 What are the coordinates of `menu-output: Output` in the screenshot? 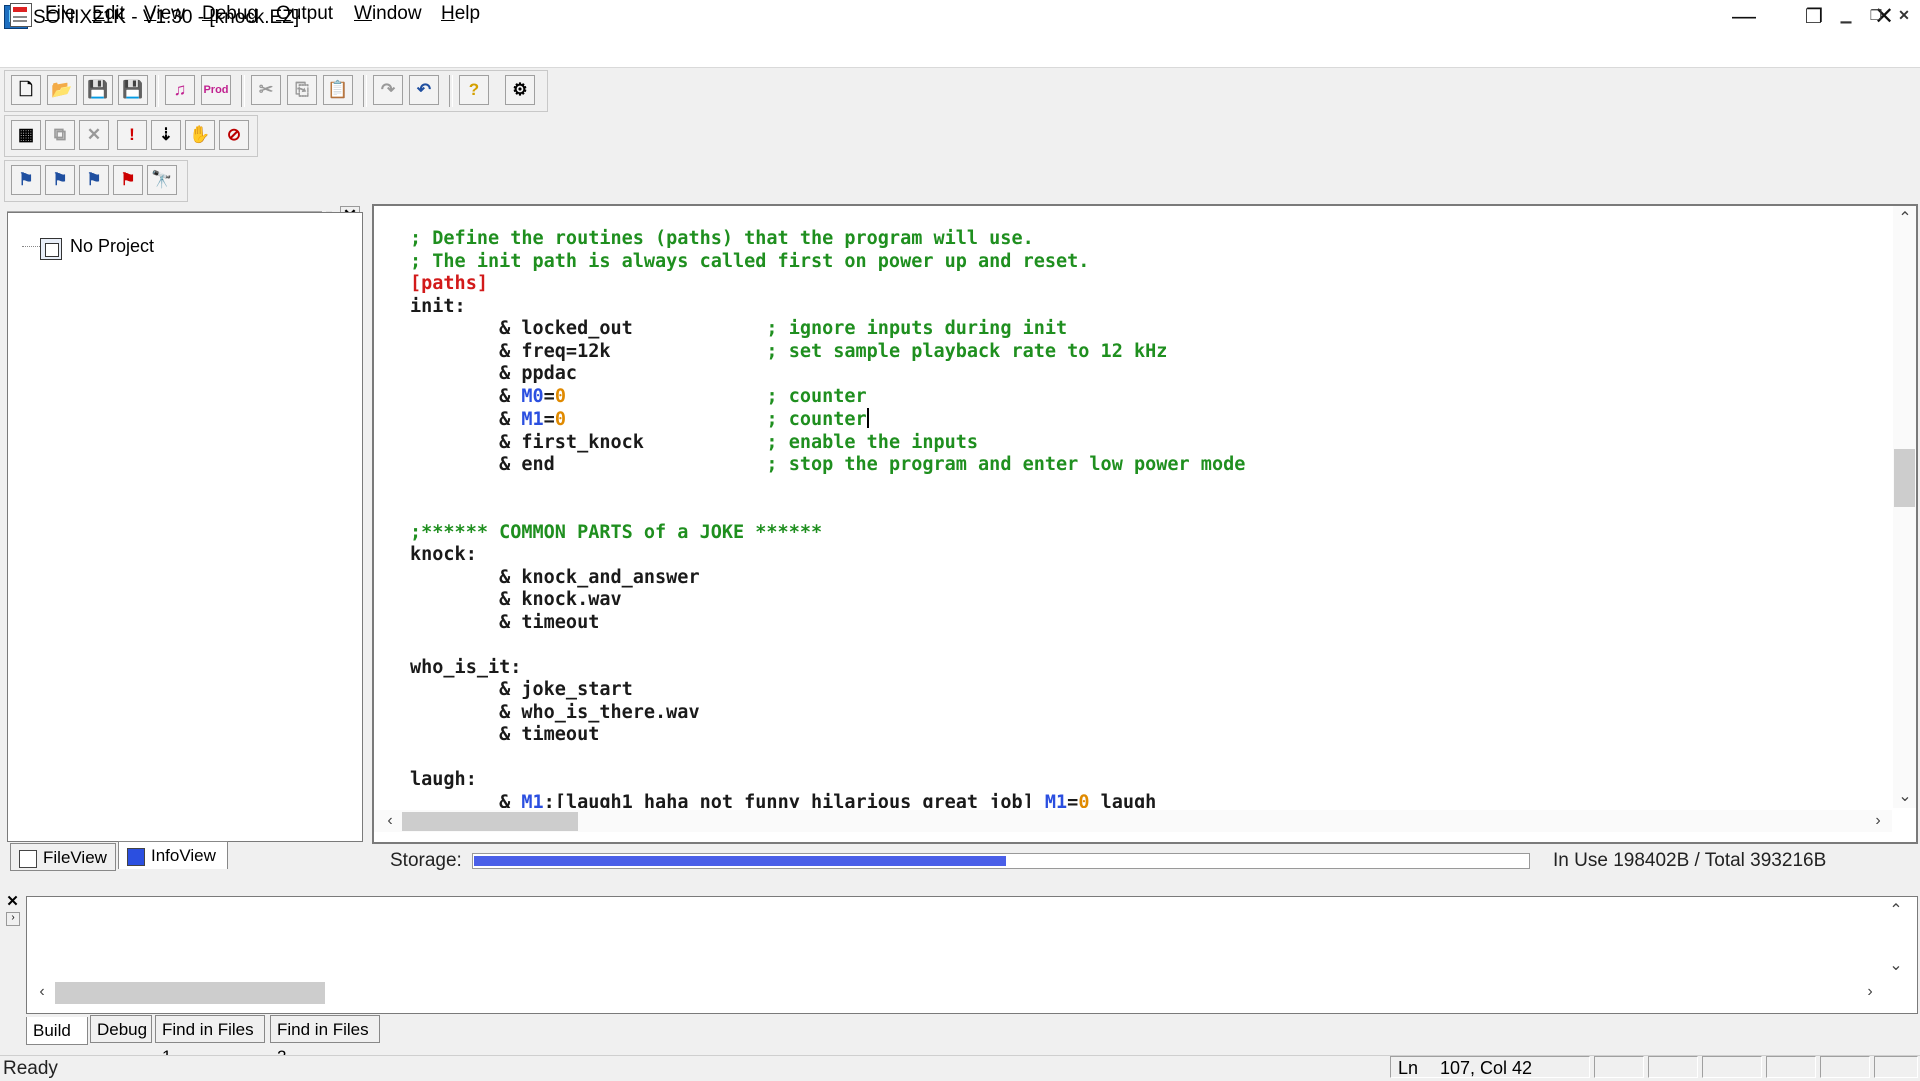 It's located at (304, 14).